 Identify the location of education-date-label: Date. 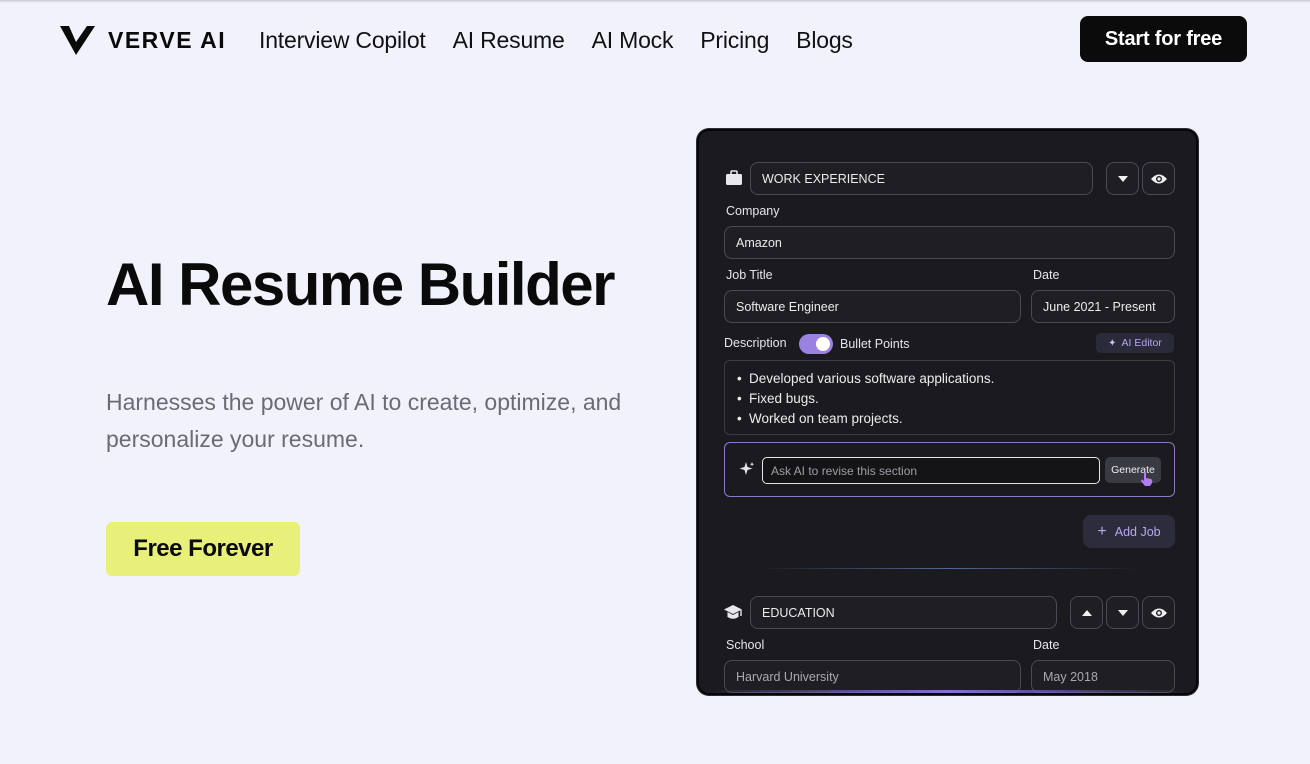
(1046, 645).